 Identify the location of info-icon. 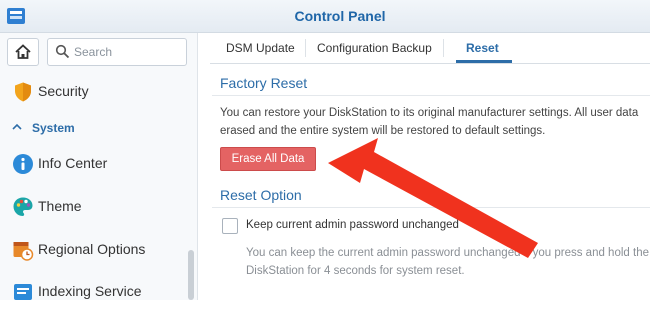
(23, 164).